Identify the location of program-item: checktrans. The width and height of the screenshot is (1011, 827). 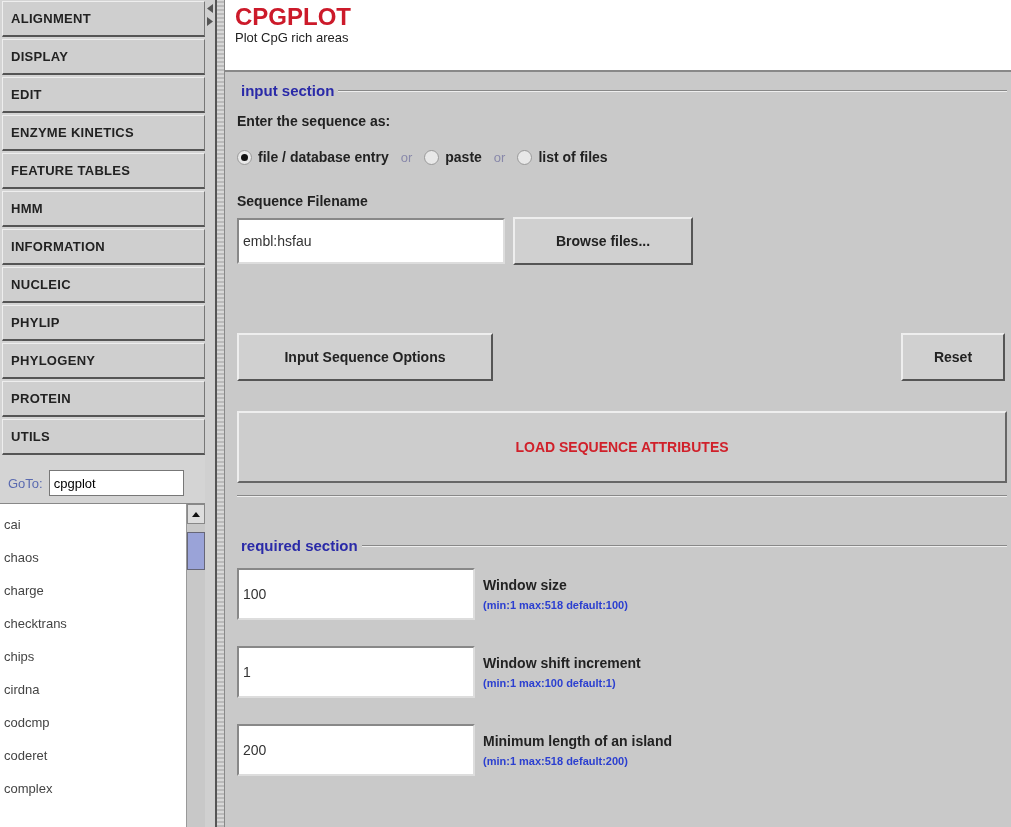
(93, 625).